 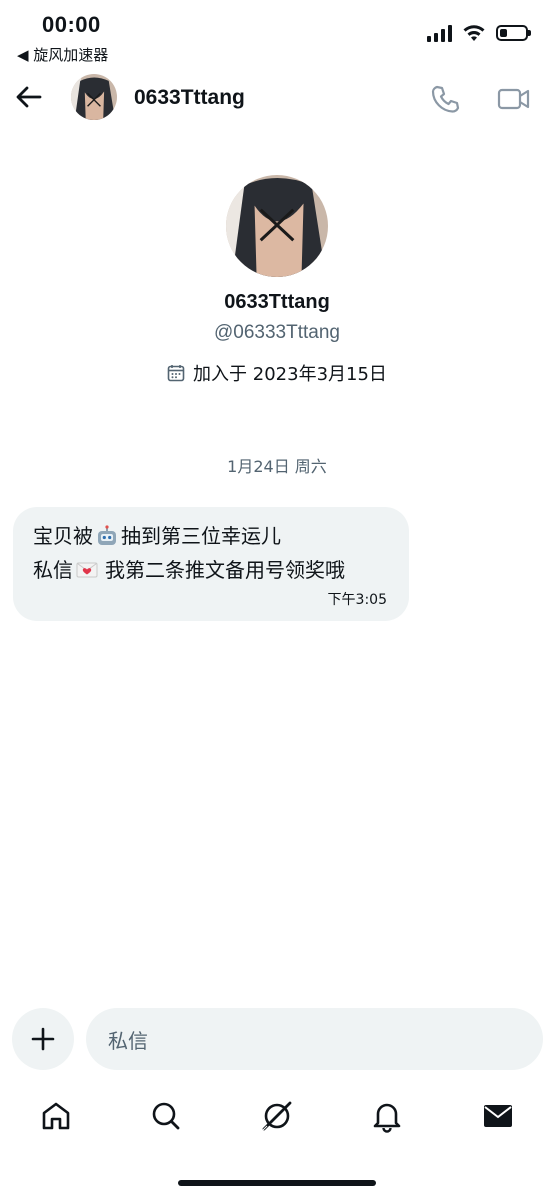 I want to click on message-text: 宝贝被, so click(x=63, y=536).